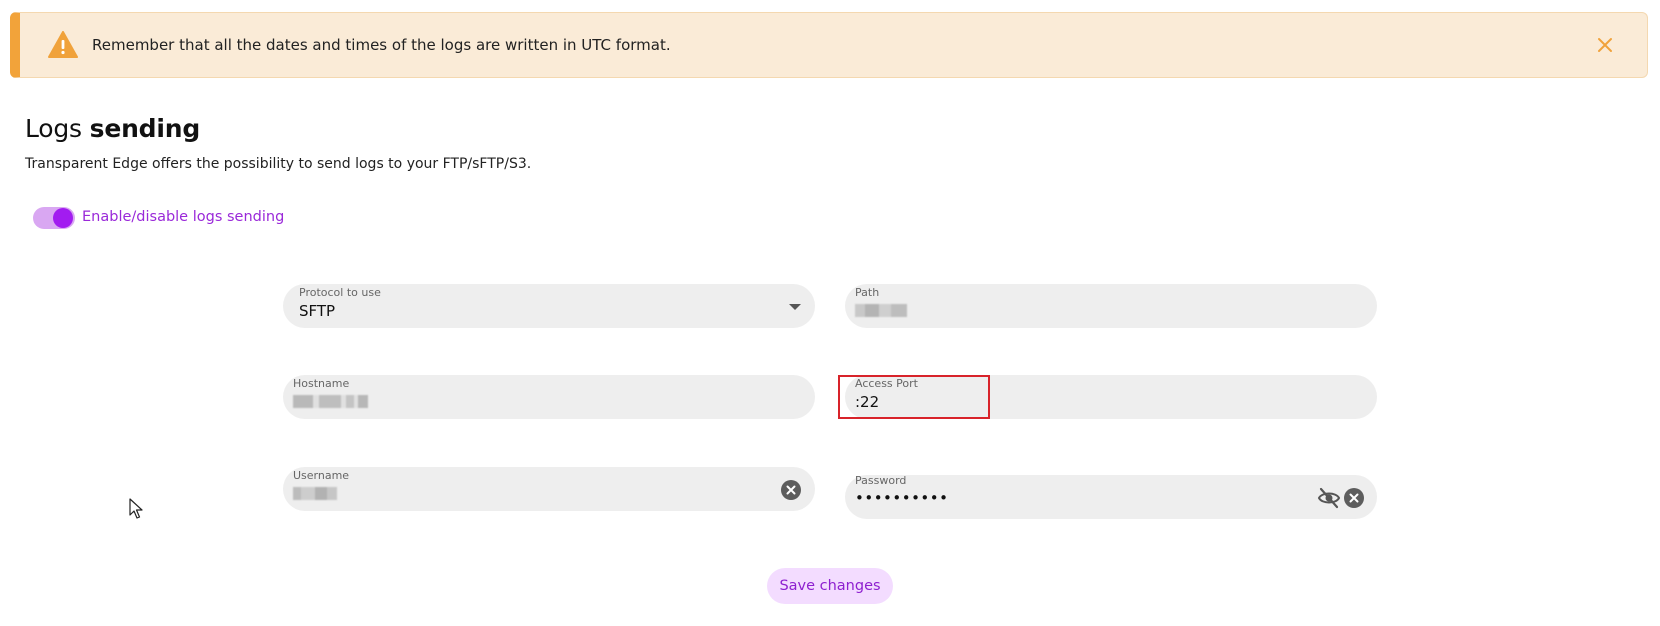  What do you see at coordinates (914, 397) in the screenshot?
I see `access-port-highlight` at bounding box center [914, 397].